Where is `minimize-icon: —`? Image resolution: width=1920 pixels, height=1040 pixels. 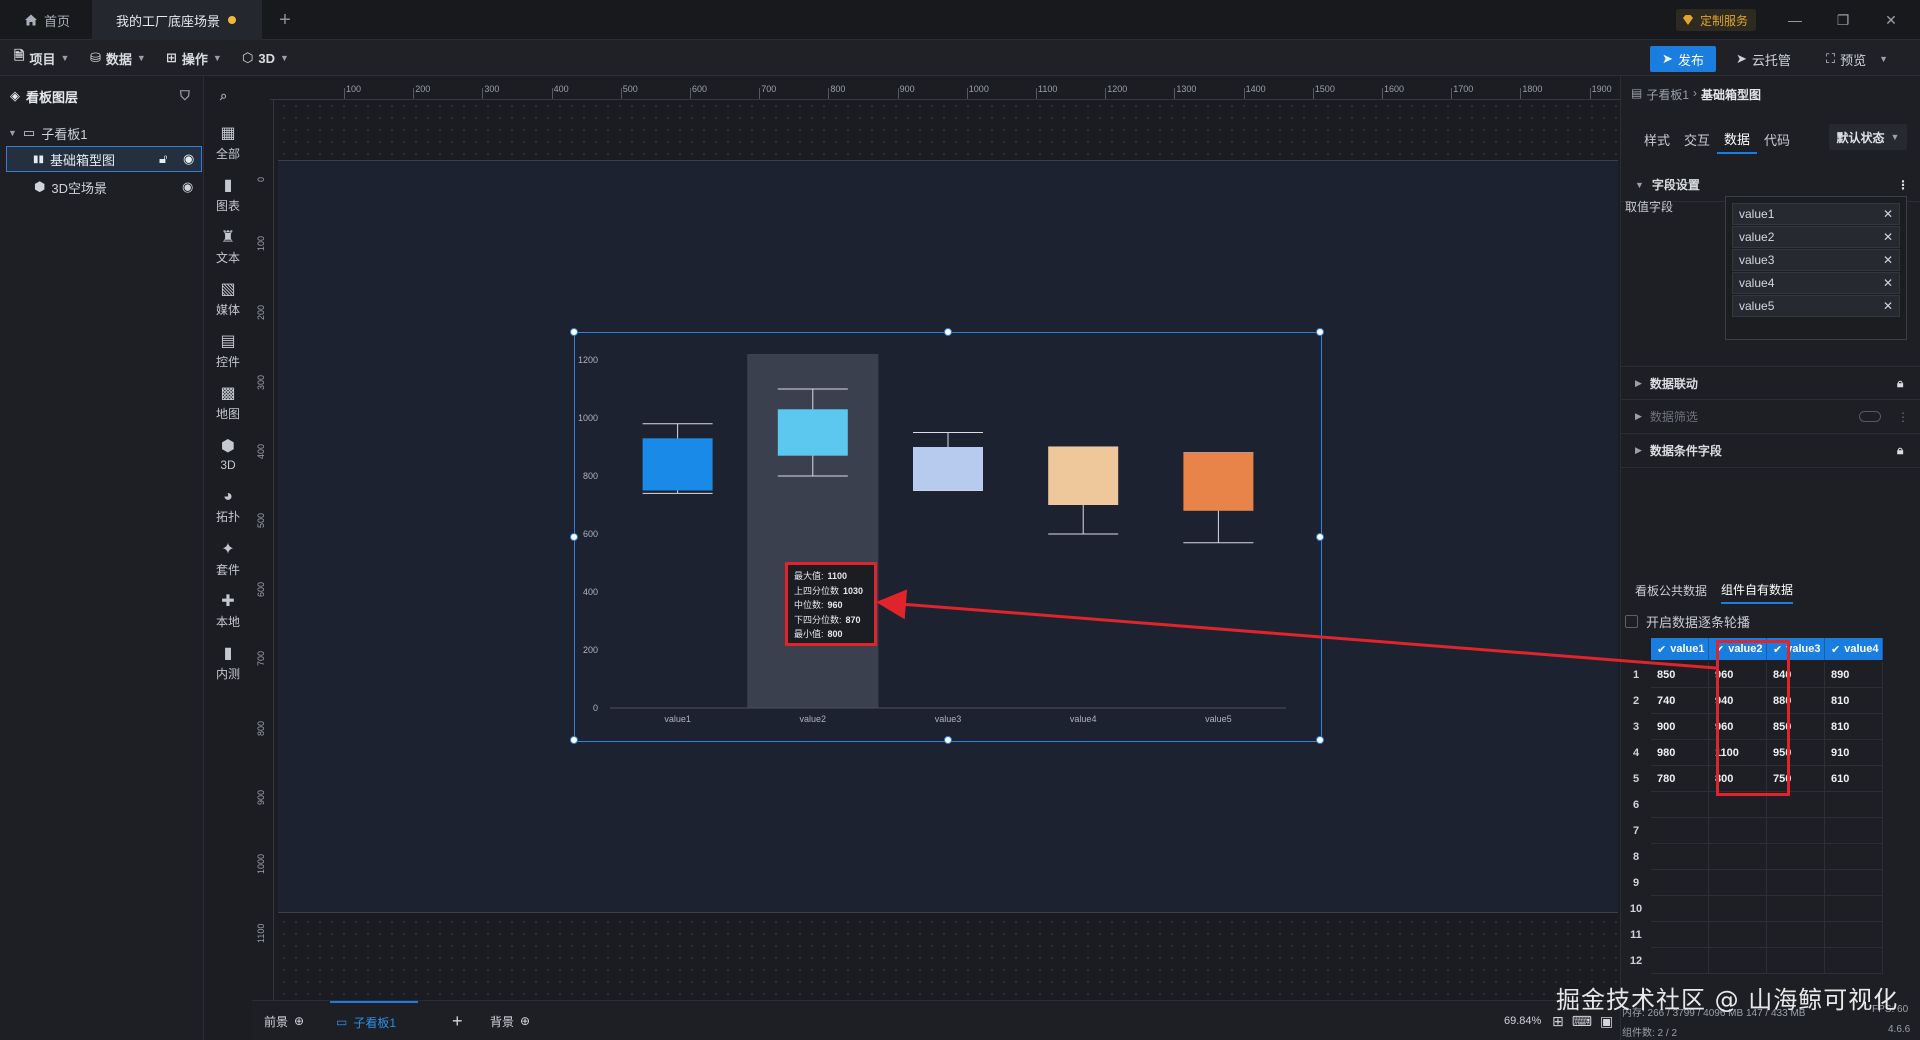
minimize-icon: — is located at coordinates (1795, 20).